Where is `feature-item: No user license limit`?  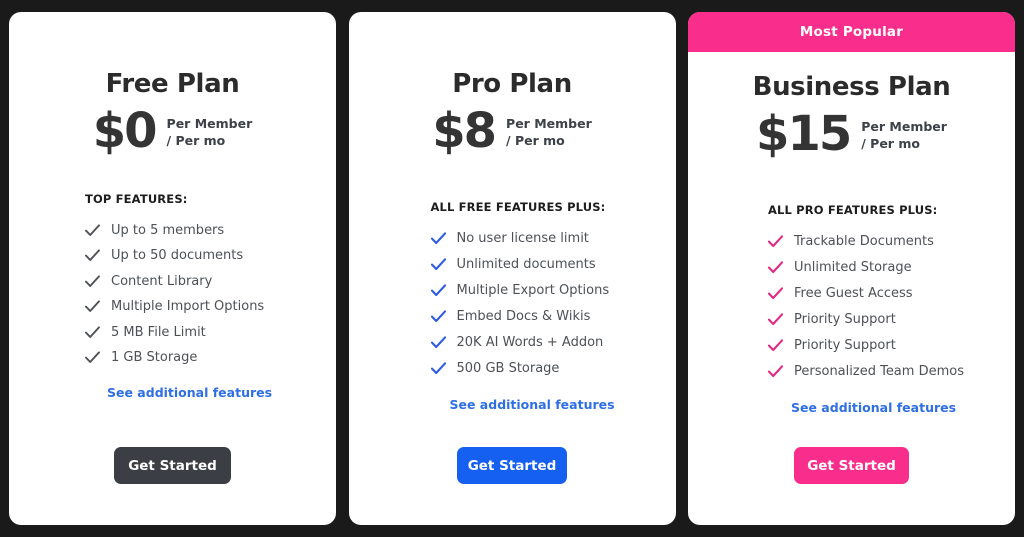 feature-item: No user license limit is located at coordinates (553, 238).